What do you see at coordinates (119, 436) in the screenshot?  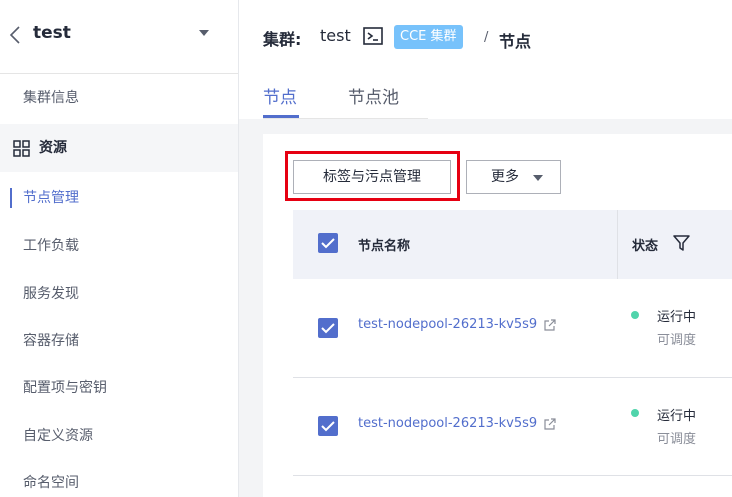 I see `sidebar-item-custom-resources: 自定义资源` at bounding box center [119, 436].